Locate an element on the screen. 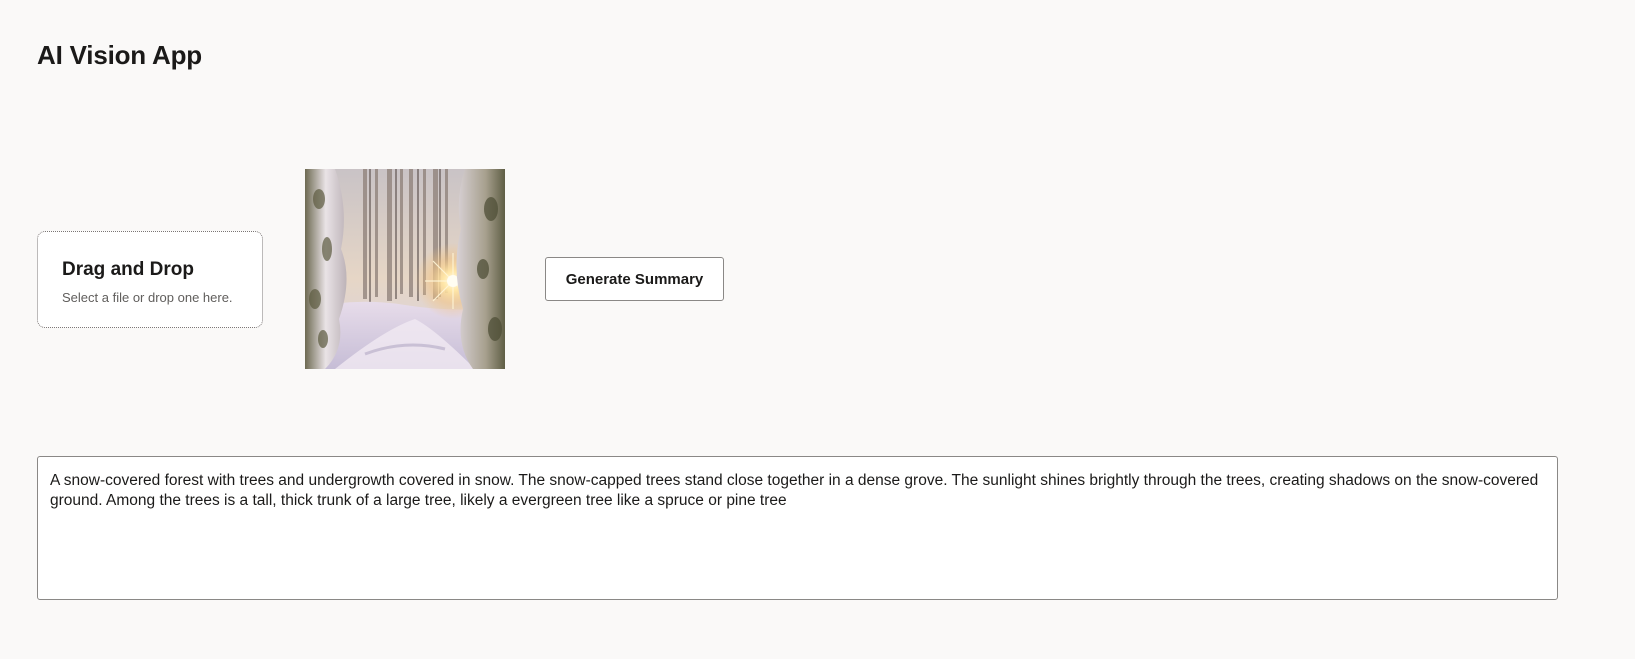 This screenshot has height=659, width=1635. drop-zone-hint: Select a file or drop one here. is located at coordinates (147, 297).